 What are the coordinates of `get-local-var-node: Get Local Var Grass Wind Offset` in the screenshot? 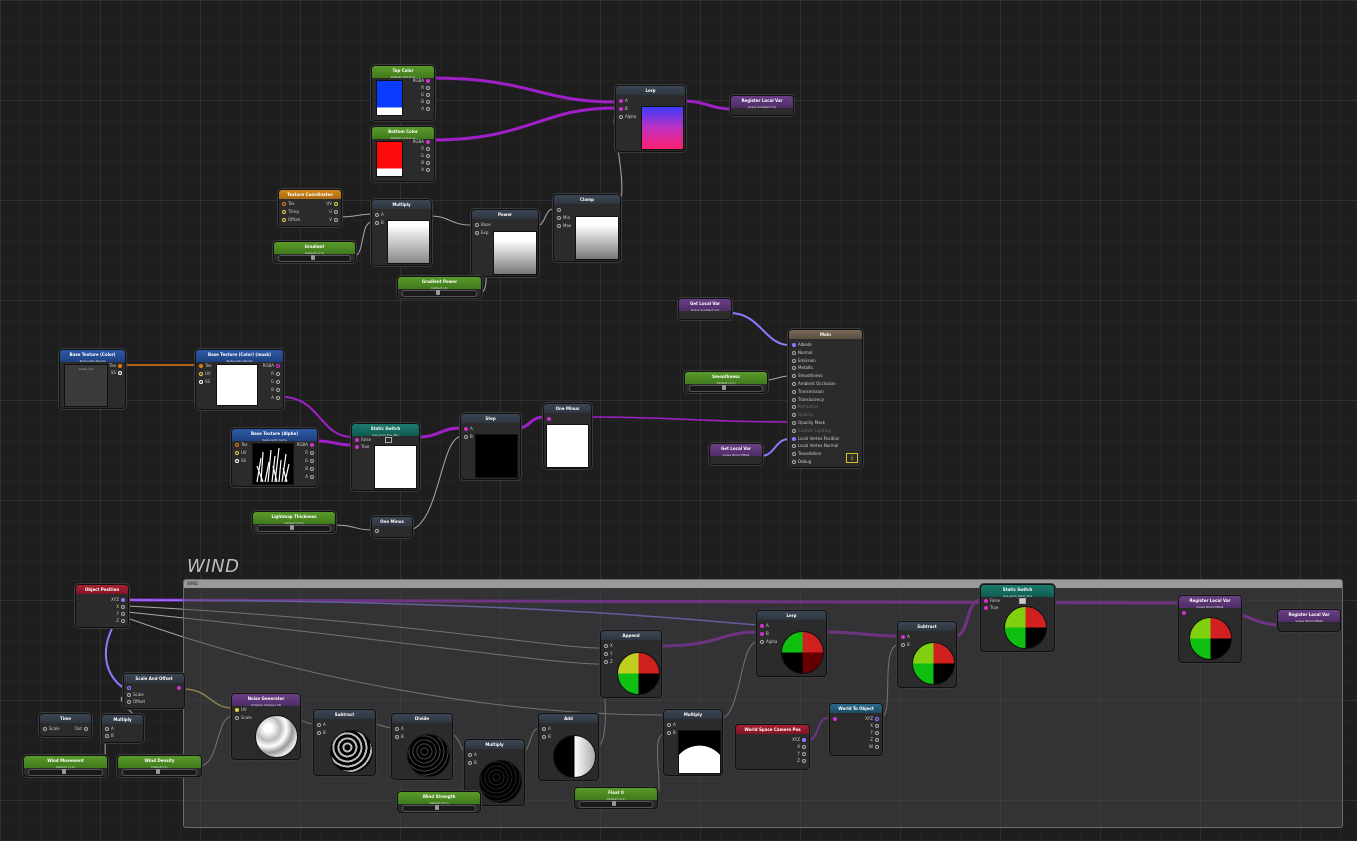 It's located at (736, 454).